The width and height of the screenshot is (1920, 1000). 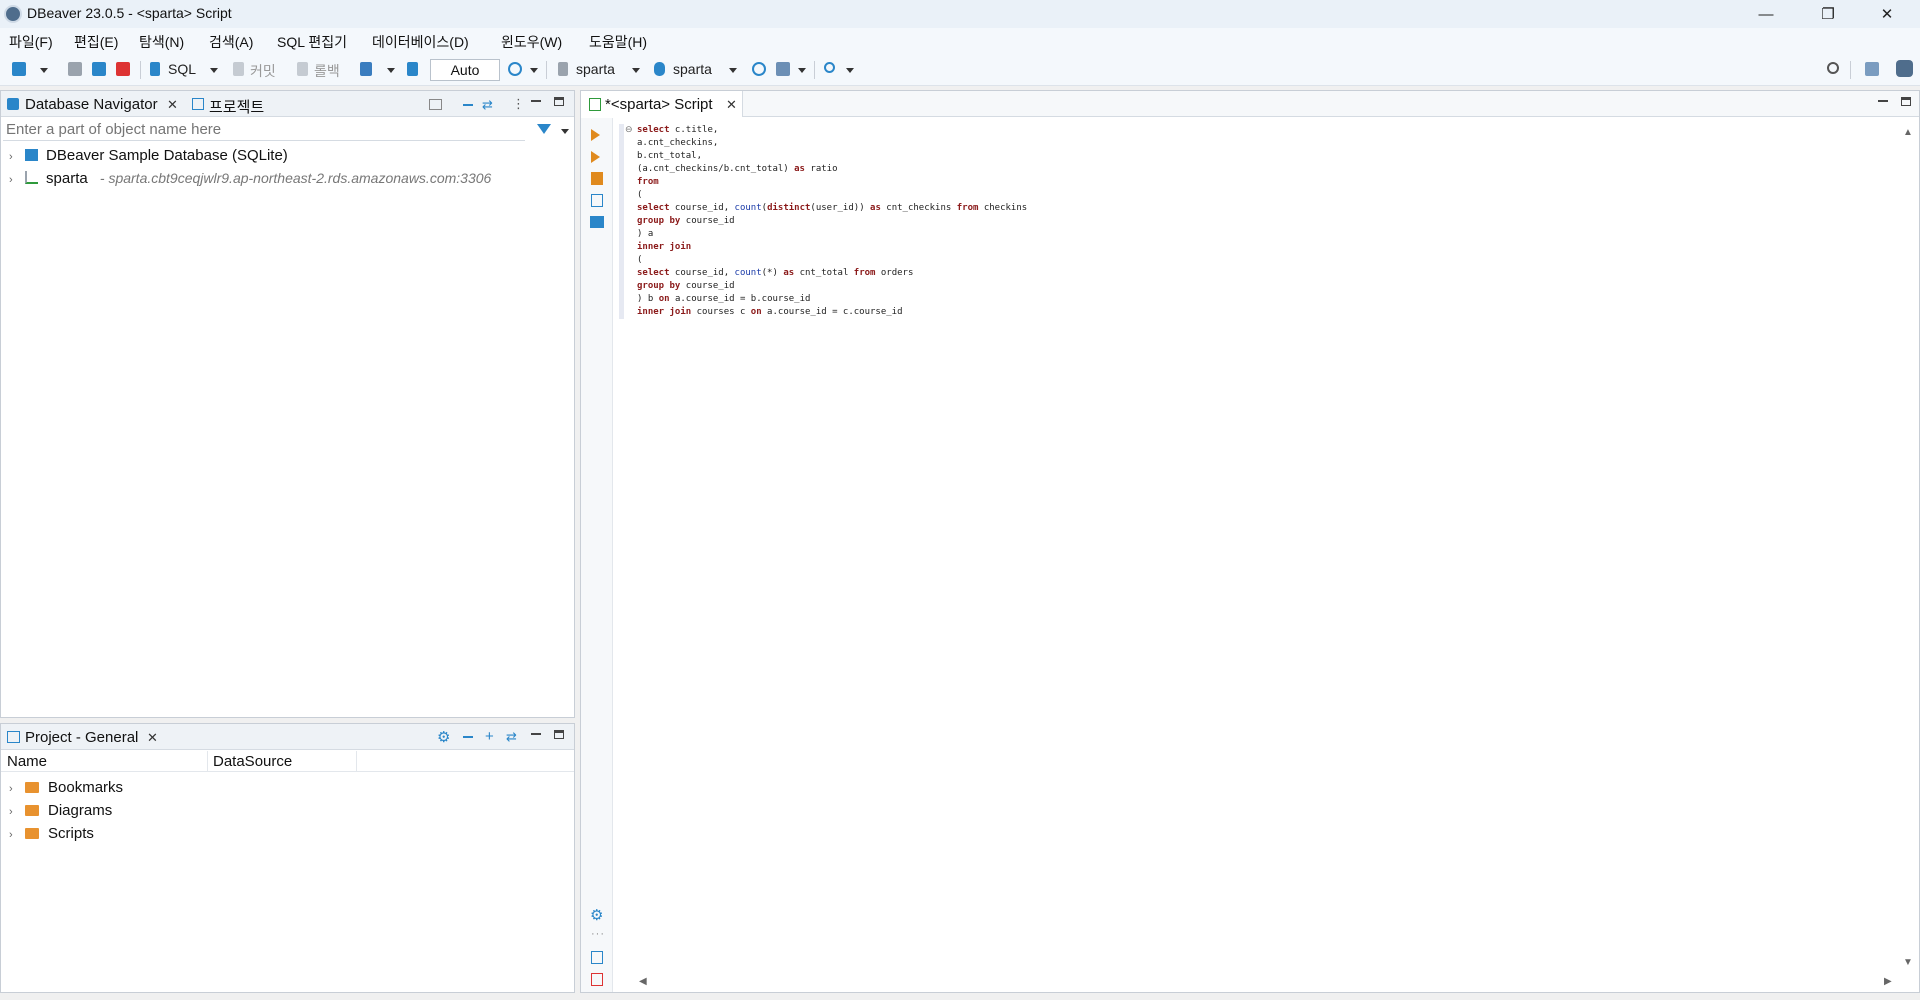 What do you see at coordinates (19, 69) in the screenshot?
I see `new-connection-icon` at bounding box center [19, 69].